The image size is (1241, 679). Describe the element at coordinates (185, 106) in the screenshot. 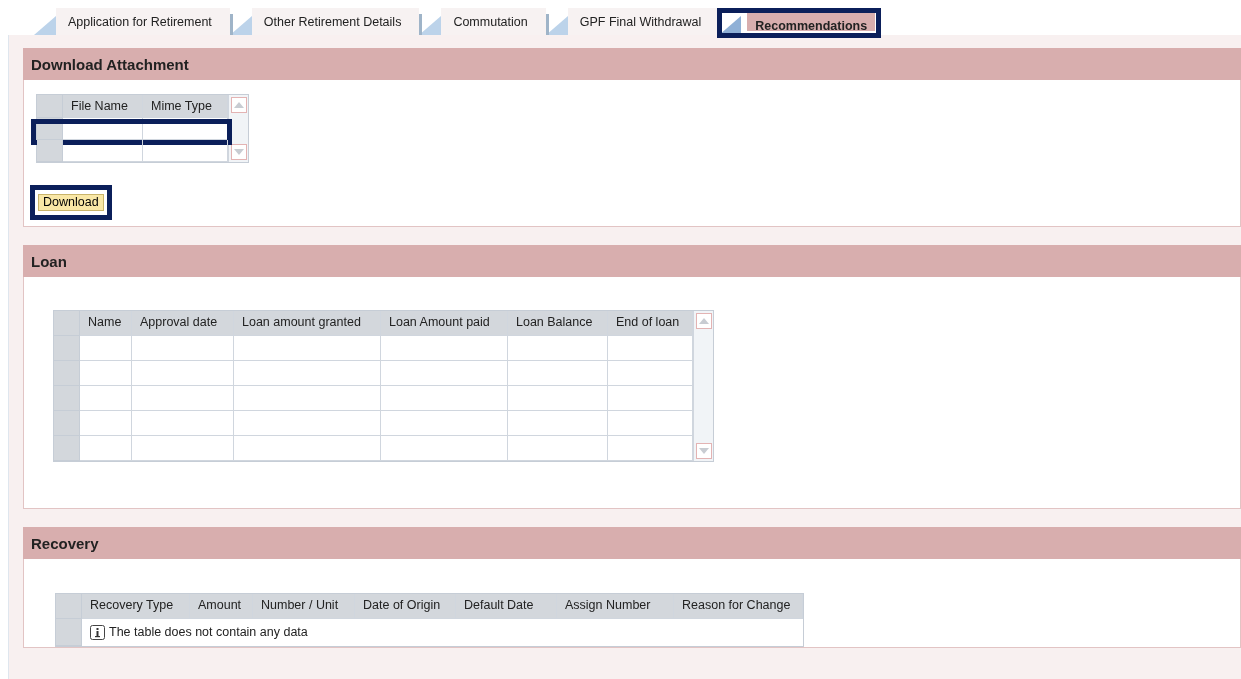

I see `column-header: Mime Type` at that location.